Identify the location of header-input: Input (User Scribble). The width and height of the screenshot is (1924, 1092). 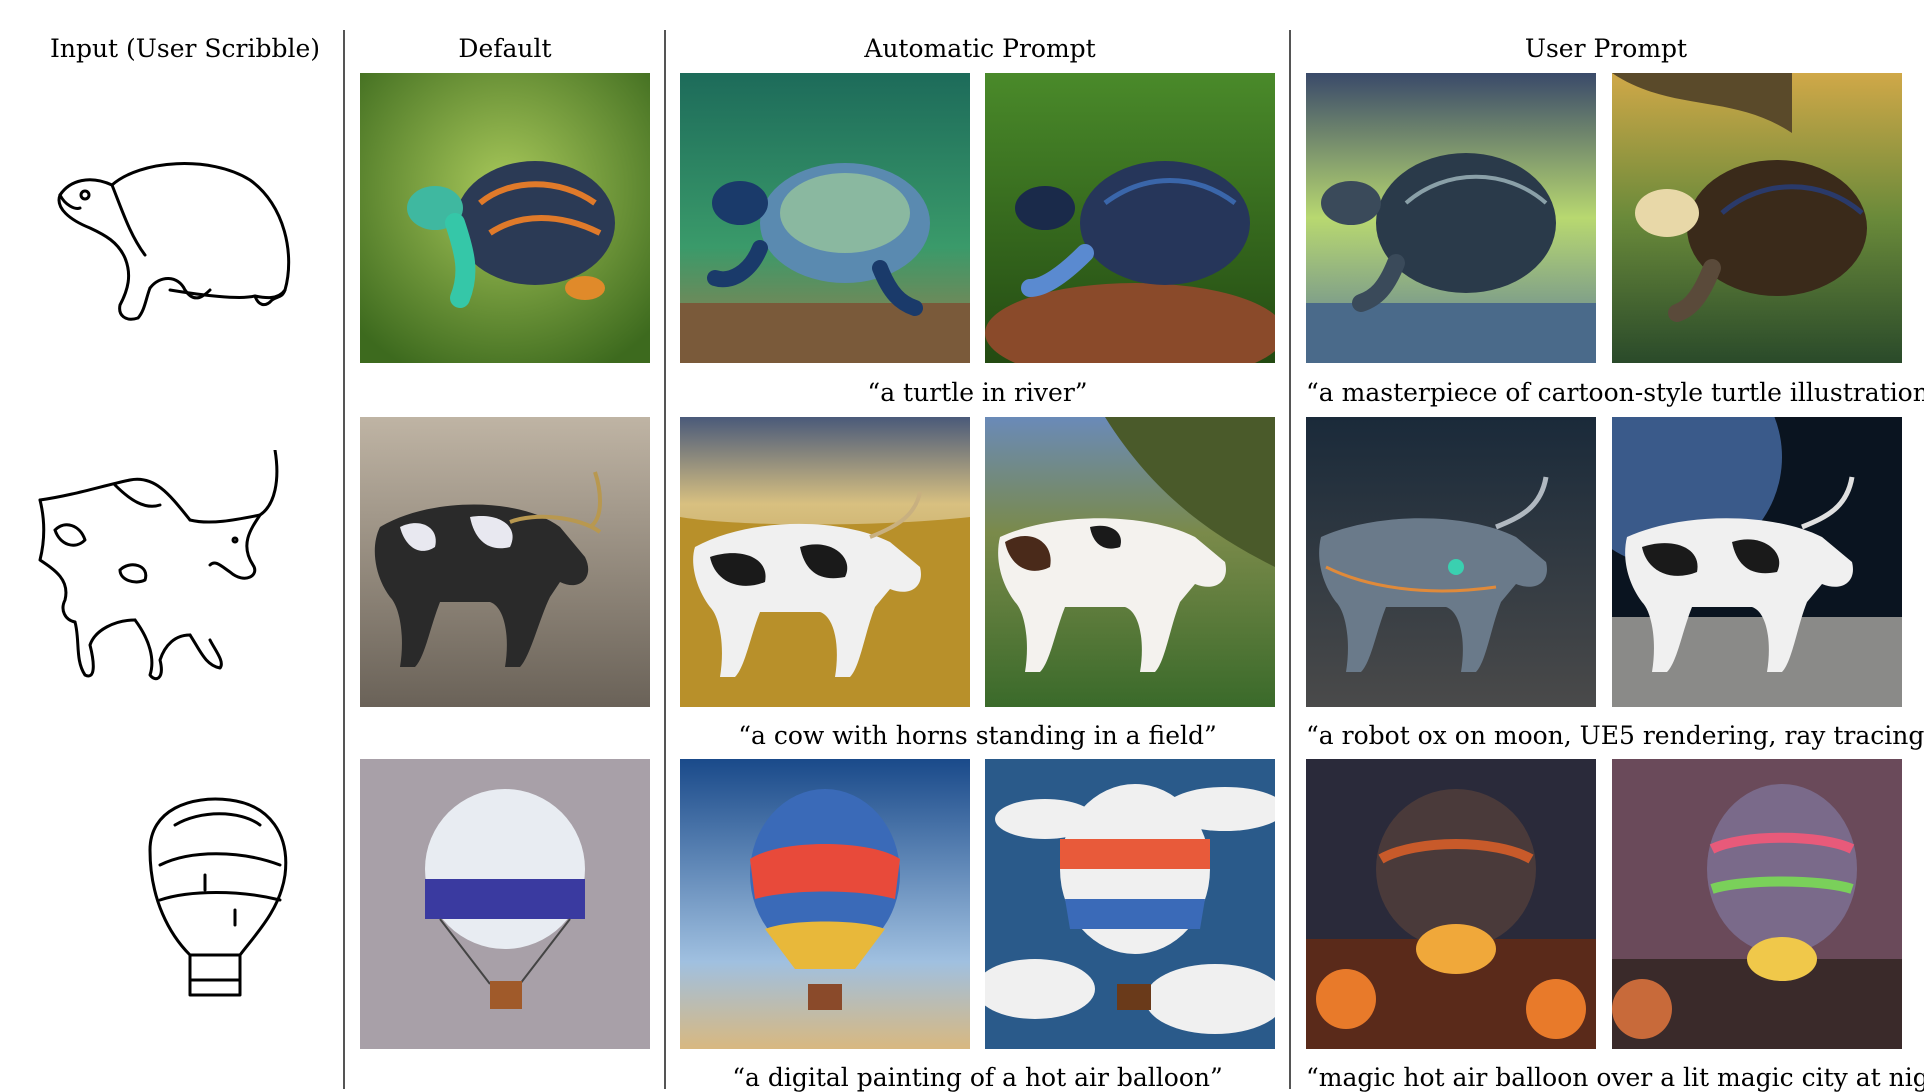
(185, 48).